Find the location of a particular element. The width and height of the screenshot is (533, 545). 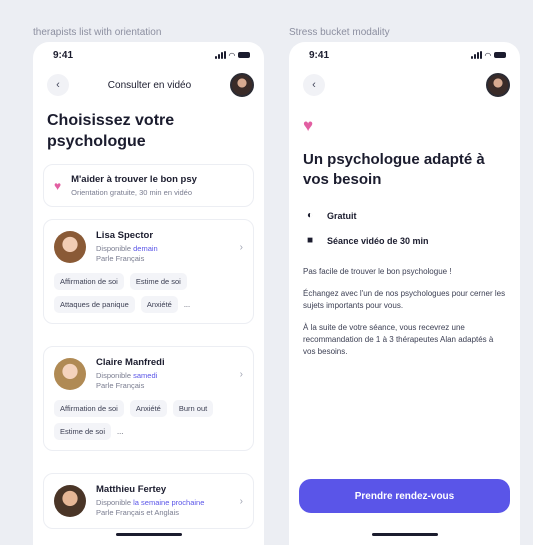

nav-bar: ‹ Consulter en vidéo is located at coordinates (148, 85).